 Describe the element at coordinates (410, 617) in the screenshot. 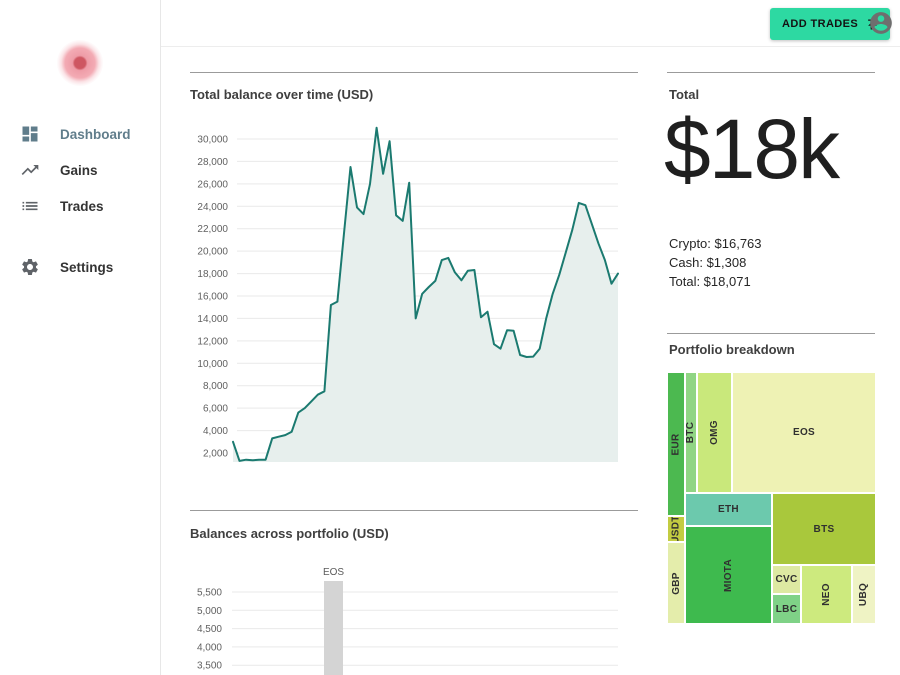

I see `balances-bar-chart: 5,500 5,000 4,500 4,000 3,500 EOS` at that location.